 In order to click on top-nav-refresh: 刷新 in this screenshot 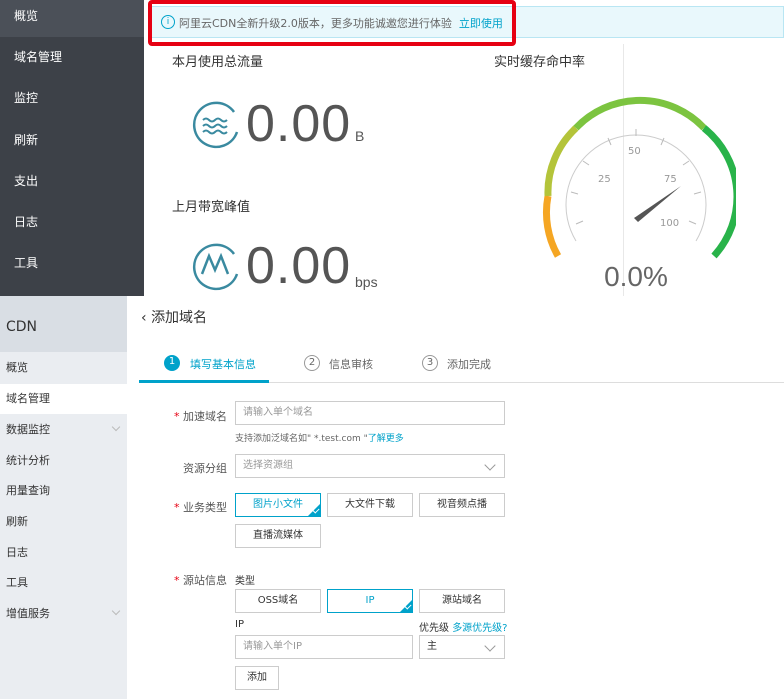, I will do `click(72, 140)`.